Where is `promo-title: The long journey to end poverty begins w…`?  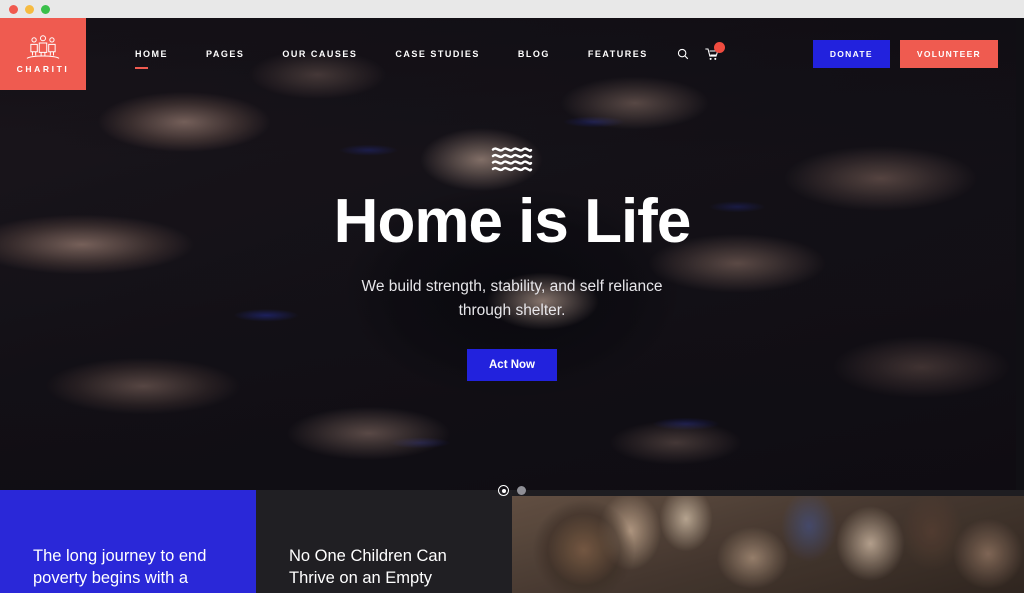 promo-title: The long journey to end poverty begins w… is located at coordinates (120, 570).